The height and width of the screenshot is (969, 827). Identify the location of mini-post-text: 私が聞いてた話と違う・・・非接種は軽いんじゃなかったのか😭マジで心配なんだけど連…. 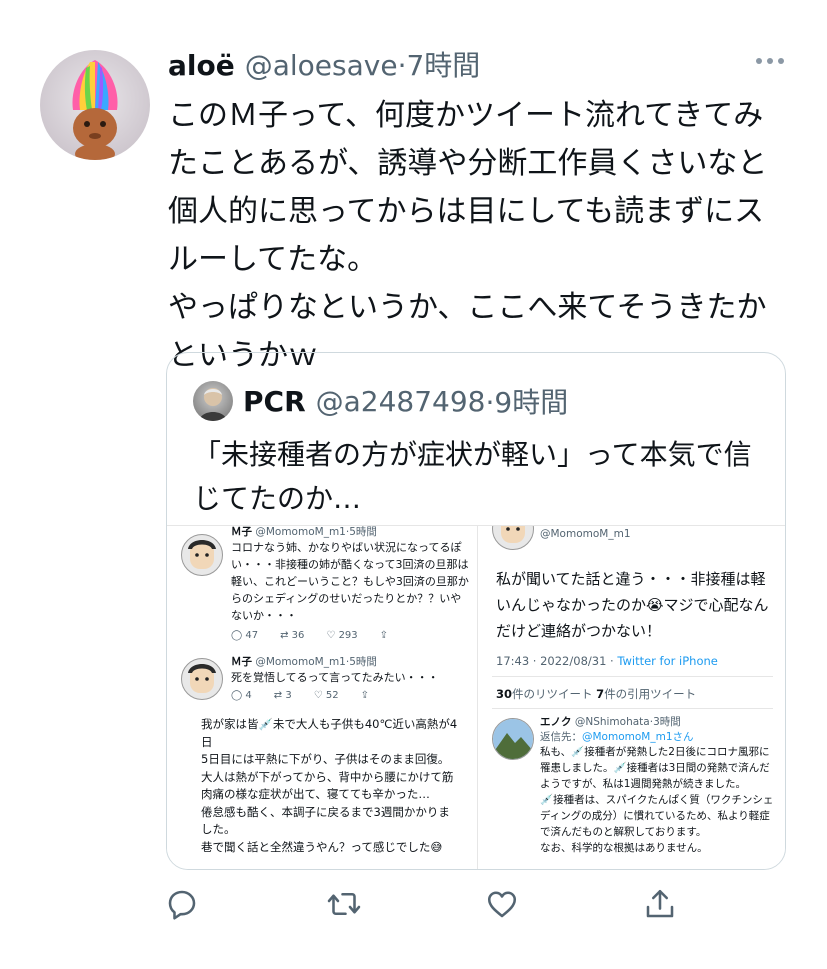
(632, 605).